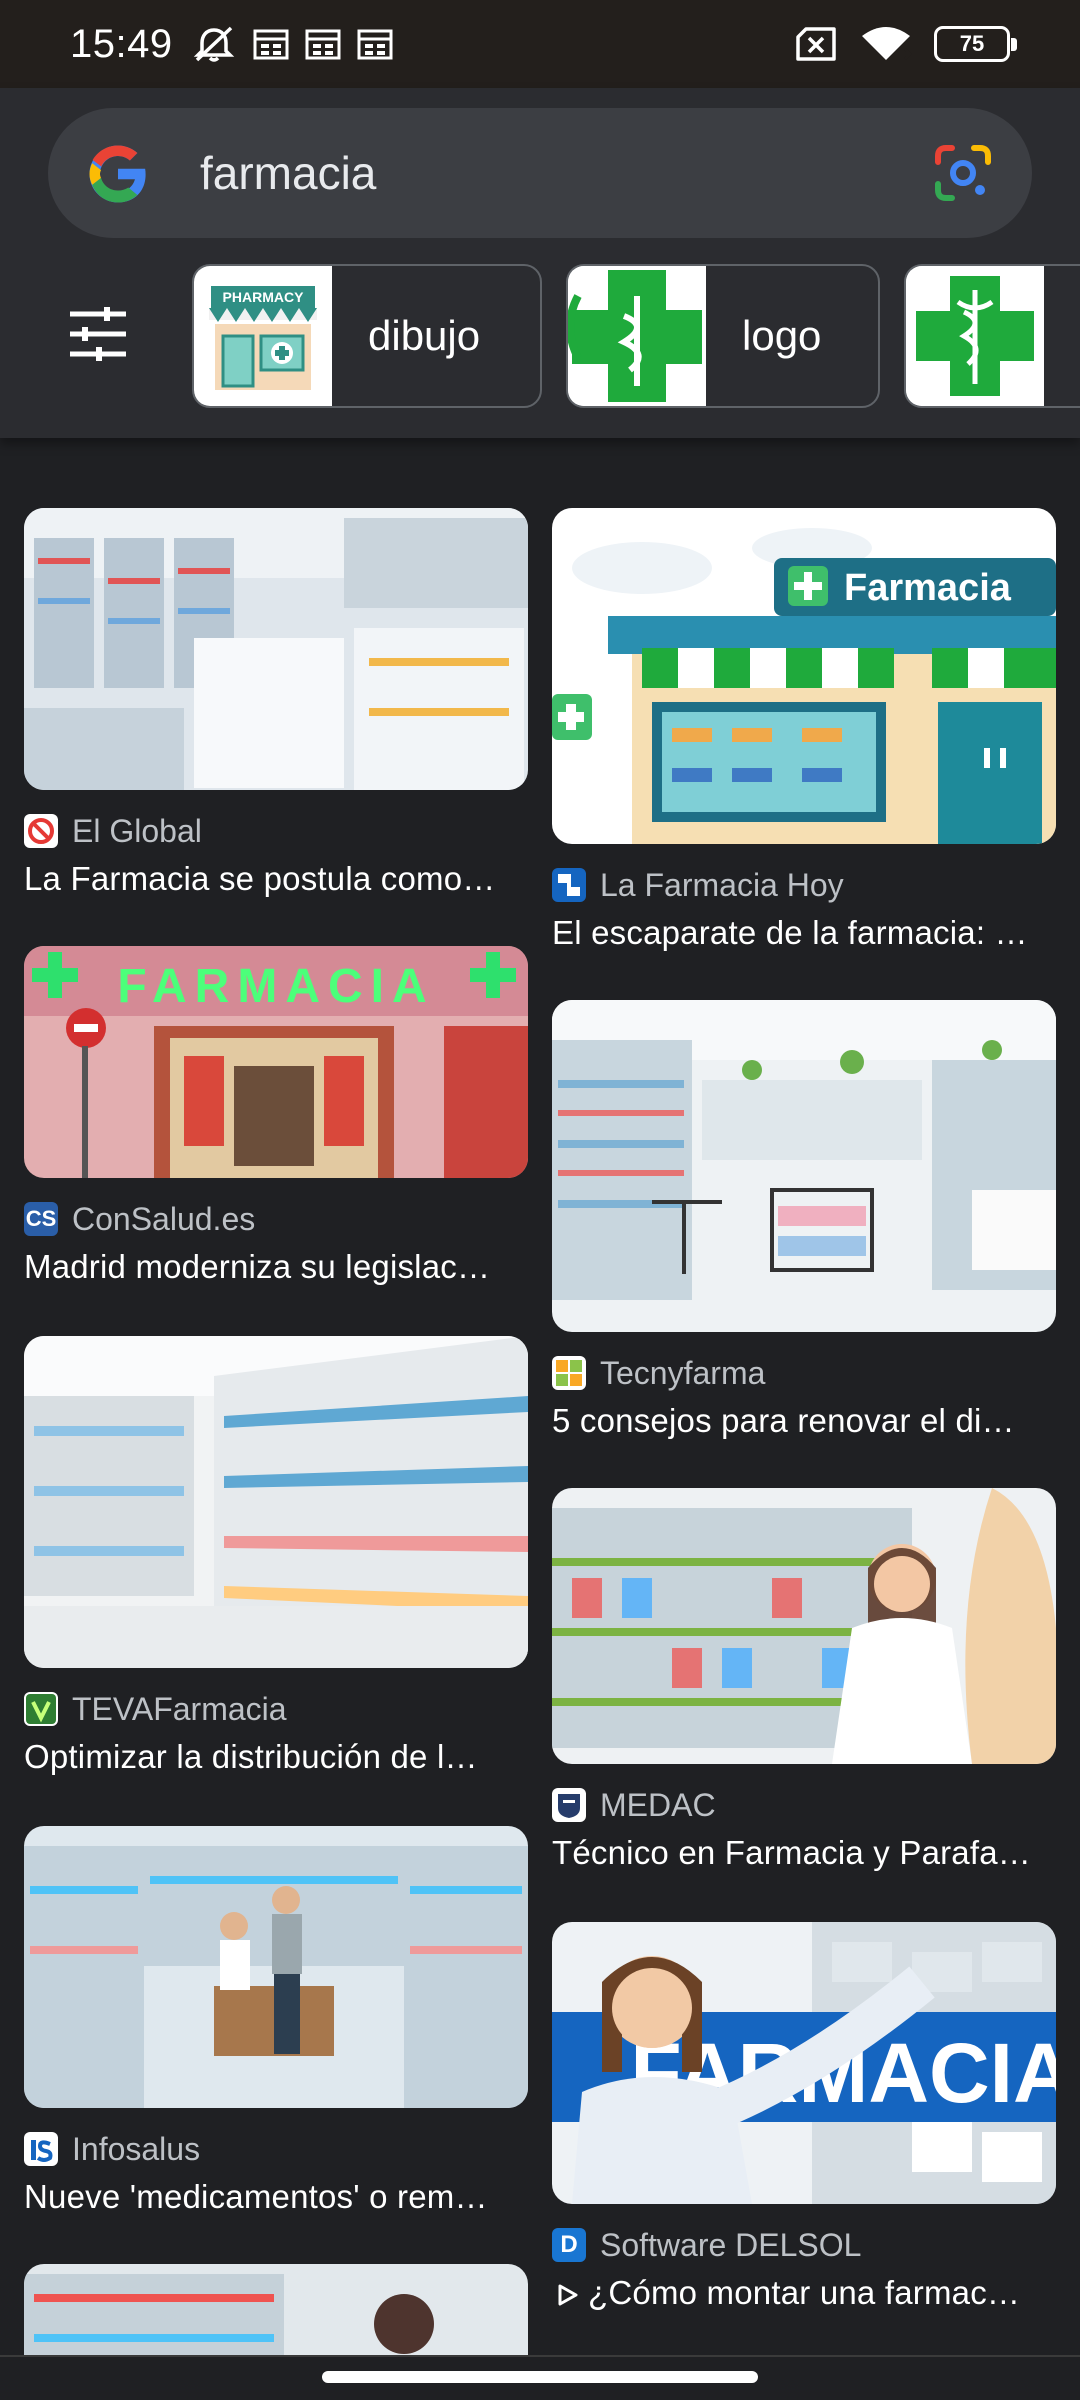  What do you see at coordinates (568, 2295) in the screenshot?
I see `play-icon` at bounding box center [568, 2295].